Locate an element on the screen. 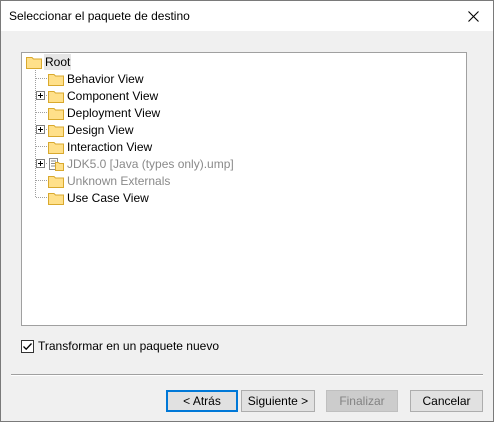  transform-option: Transformar en un paquete nuevo is located at coordinates (120, 346).